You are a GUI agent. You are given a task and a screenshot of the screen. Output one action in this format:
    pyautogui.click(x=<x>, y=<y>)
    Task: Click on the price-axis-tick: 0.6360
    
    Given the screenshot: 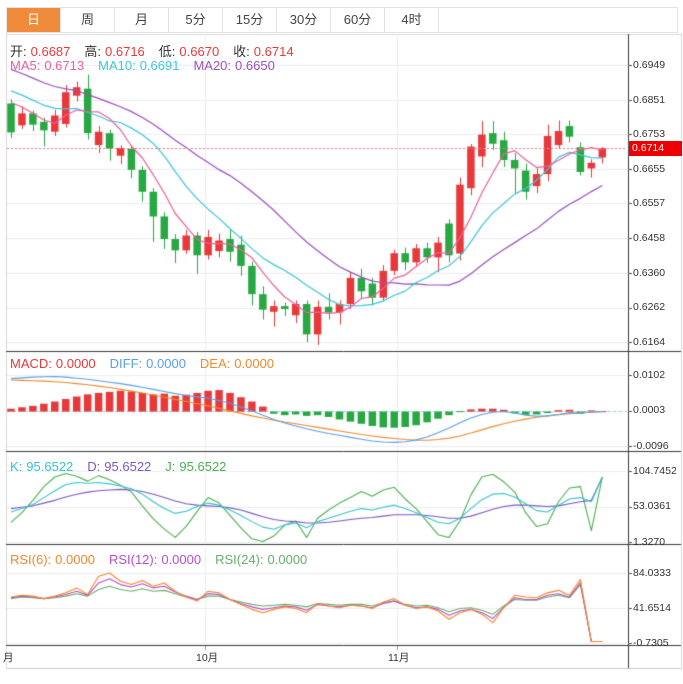 What is the action you would take?
    pyautogui.click(x=649, y=273)
    